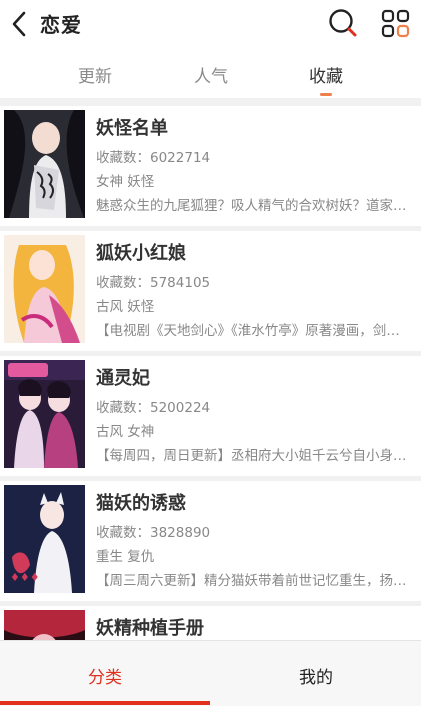 This screenshot has width=421, height=706. I want to click on tab-update: 更新, so click(95, 74).